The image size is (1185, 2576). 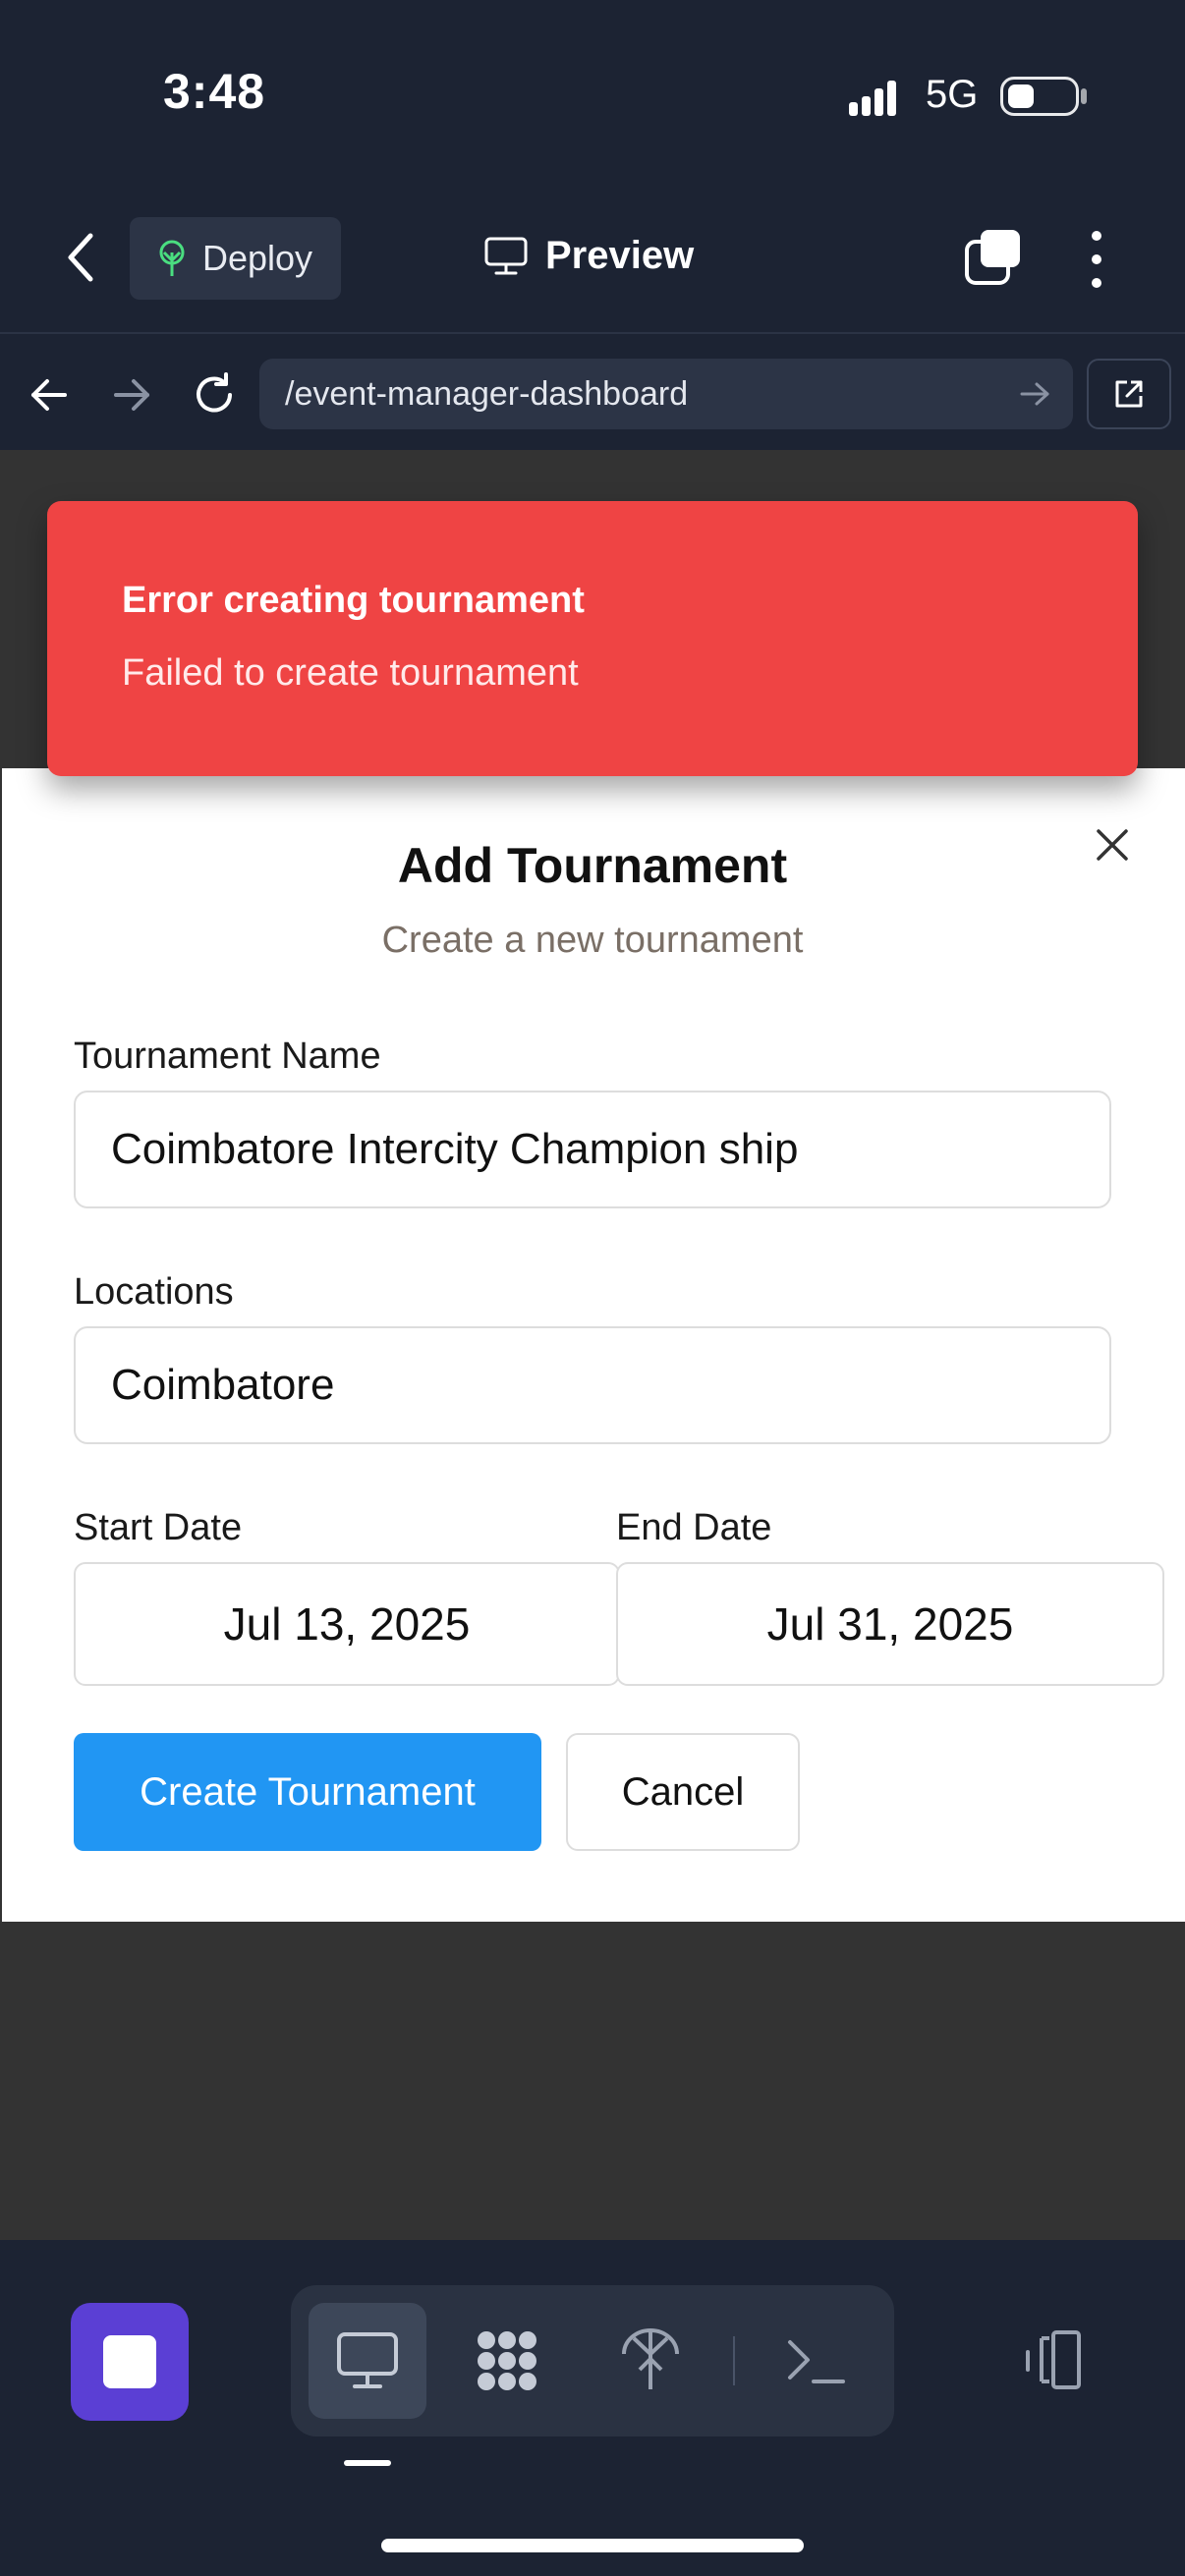 I want to click on apps-grid-icon, so click(x=507, y=2360).